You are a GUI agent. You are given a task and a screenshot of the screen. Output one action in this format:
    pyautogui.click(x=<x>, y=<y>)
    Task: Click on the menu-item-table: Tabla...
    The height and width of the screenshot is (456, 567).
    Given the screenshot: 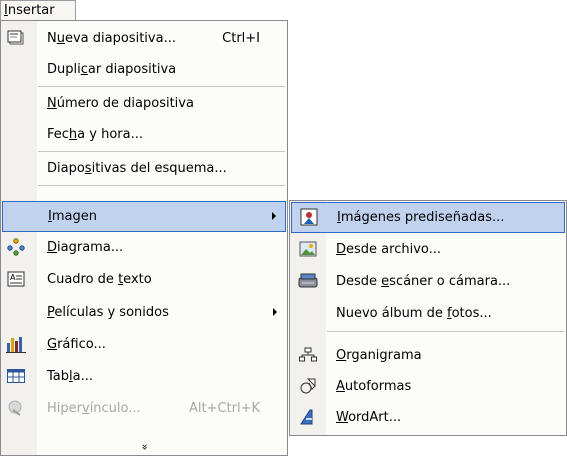 What is the action you would take?
    pyautogui.click(x=144, y=376)
    